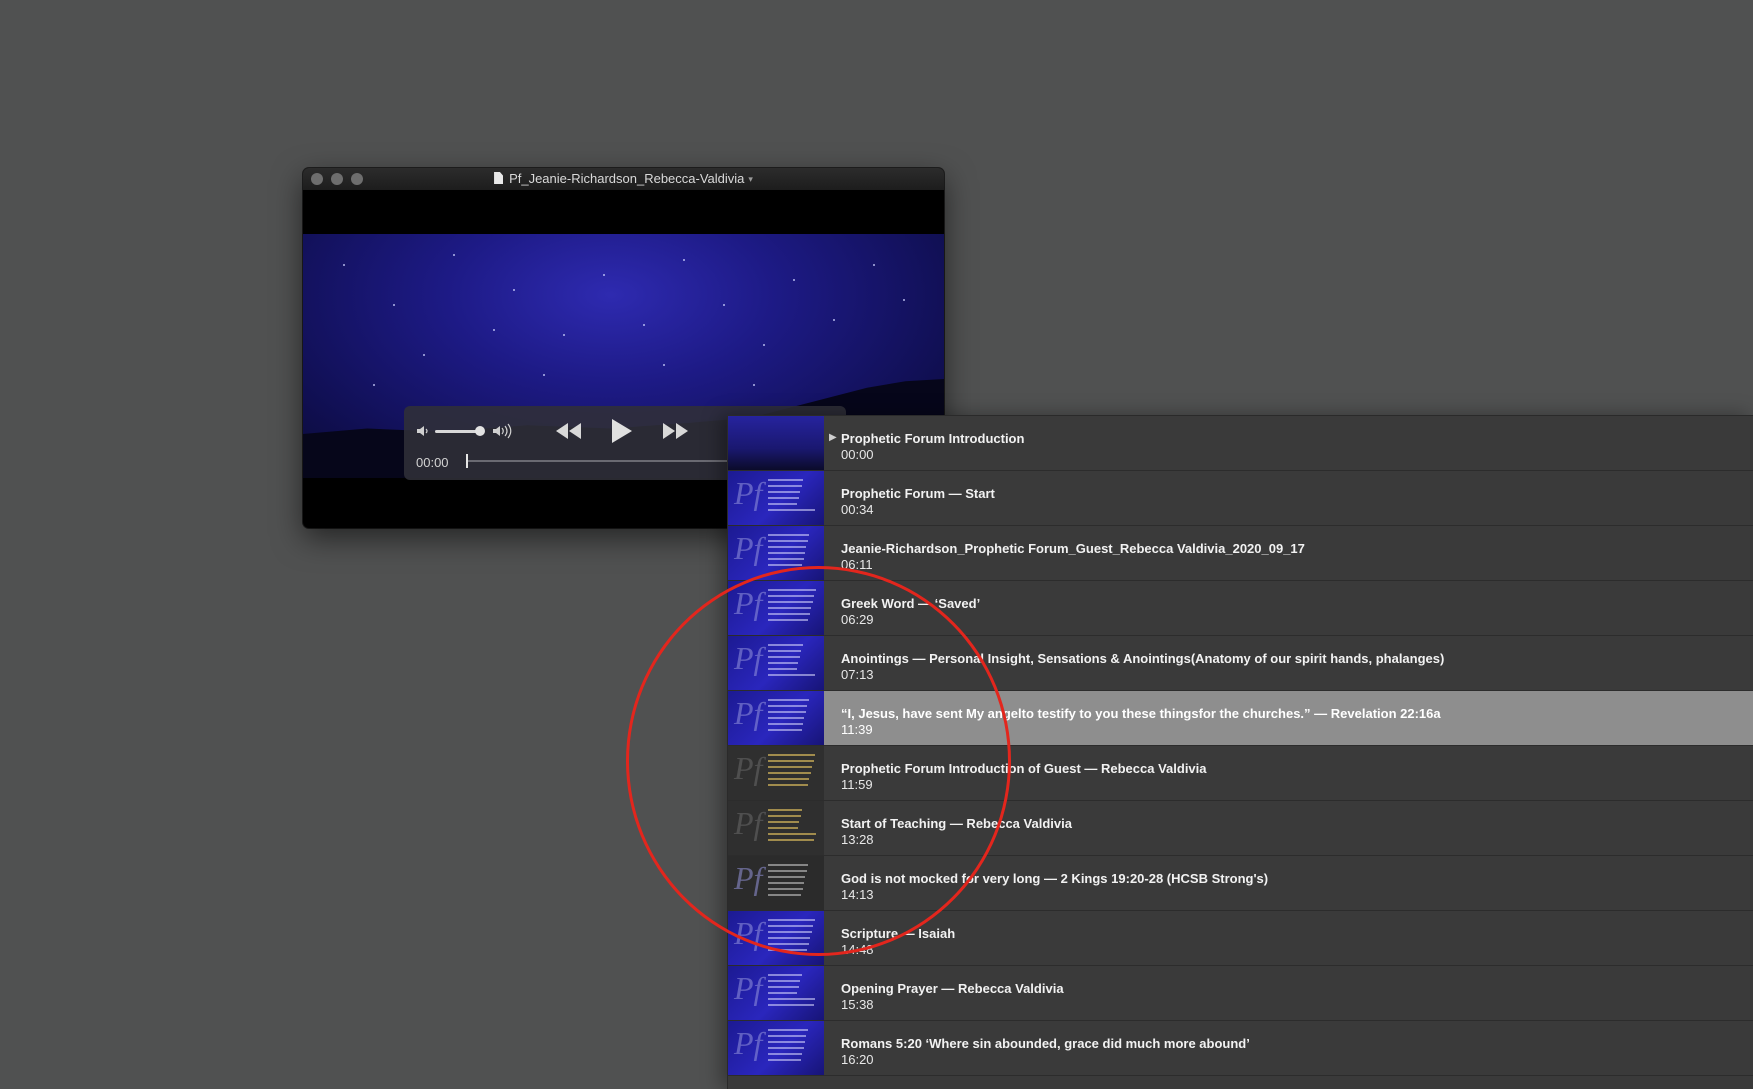  I want to click on rewind-icon, so click(569, 431).